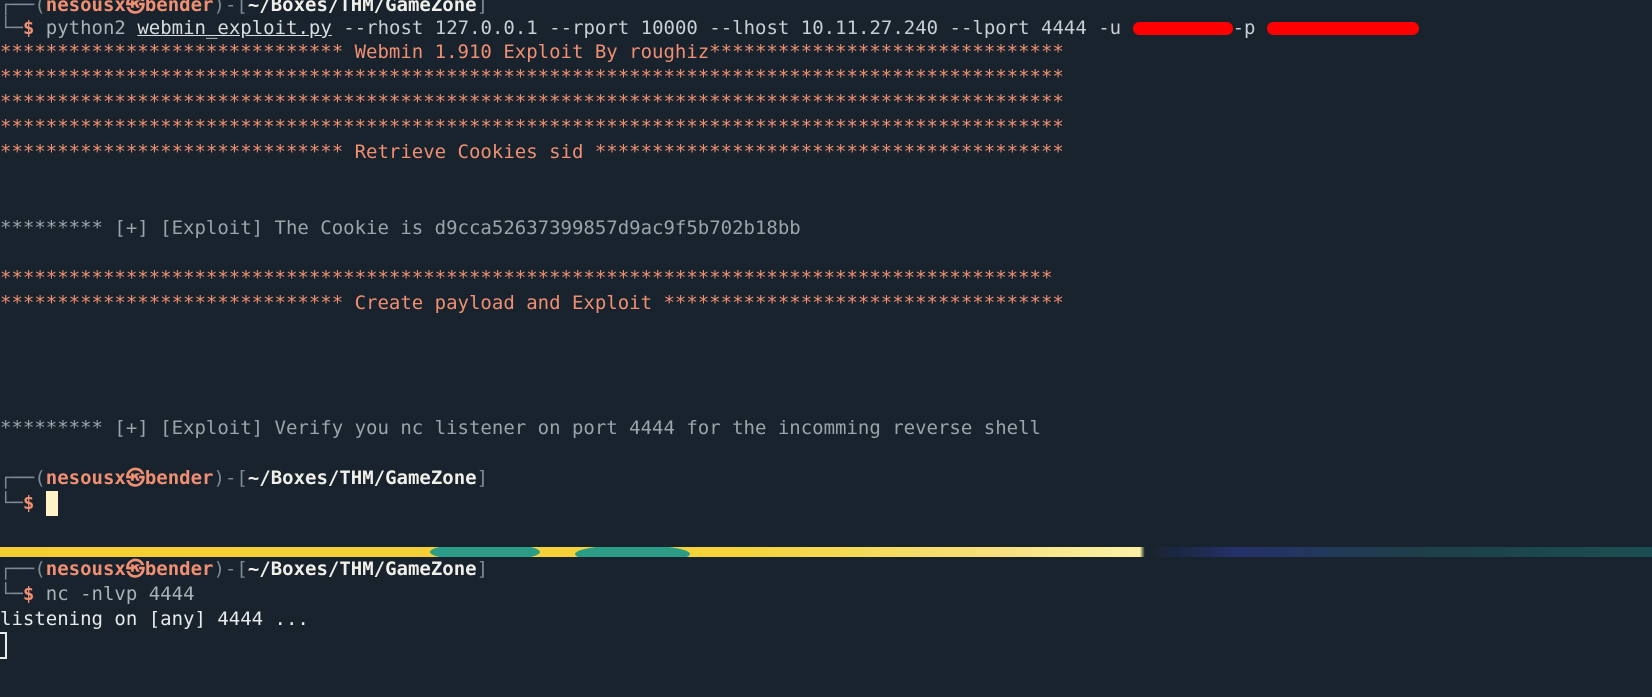 The width and height of the screenshot is (1652, 697). What do you see at coordinates (120, 594) in the screenshot?
I see `nc-command: nc -nlvp 4444` at bounding box center [120, 594].